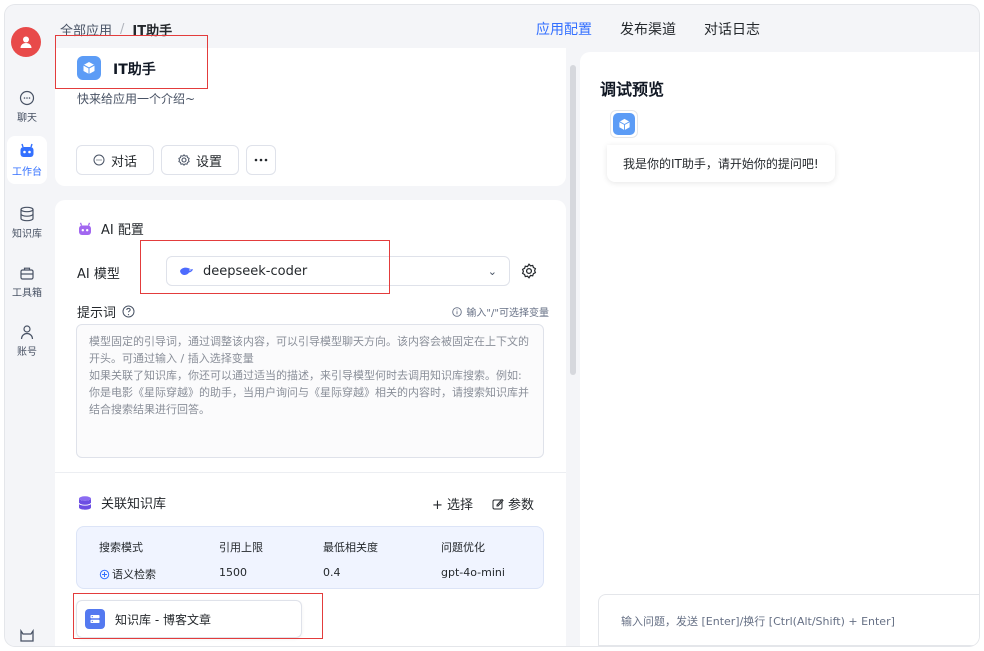 The image size is (984, 651). Describe the element at coordinates (27, 223) in the screenshot. I see `sidebar-item-knowledge: 知识库` at that location.